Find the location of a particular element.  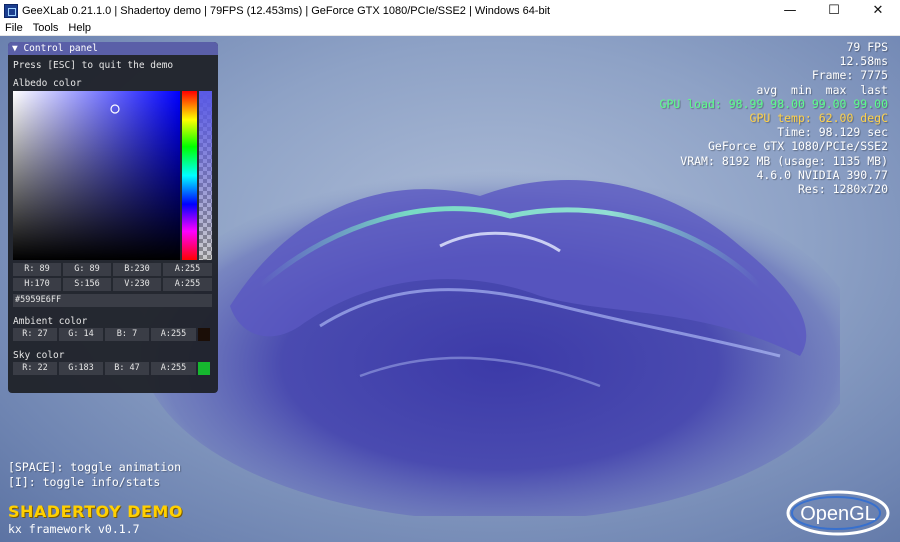

albedo-s-field: S:156 is located at coordinates (87, 284).